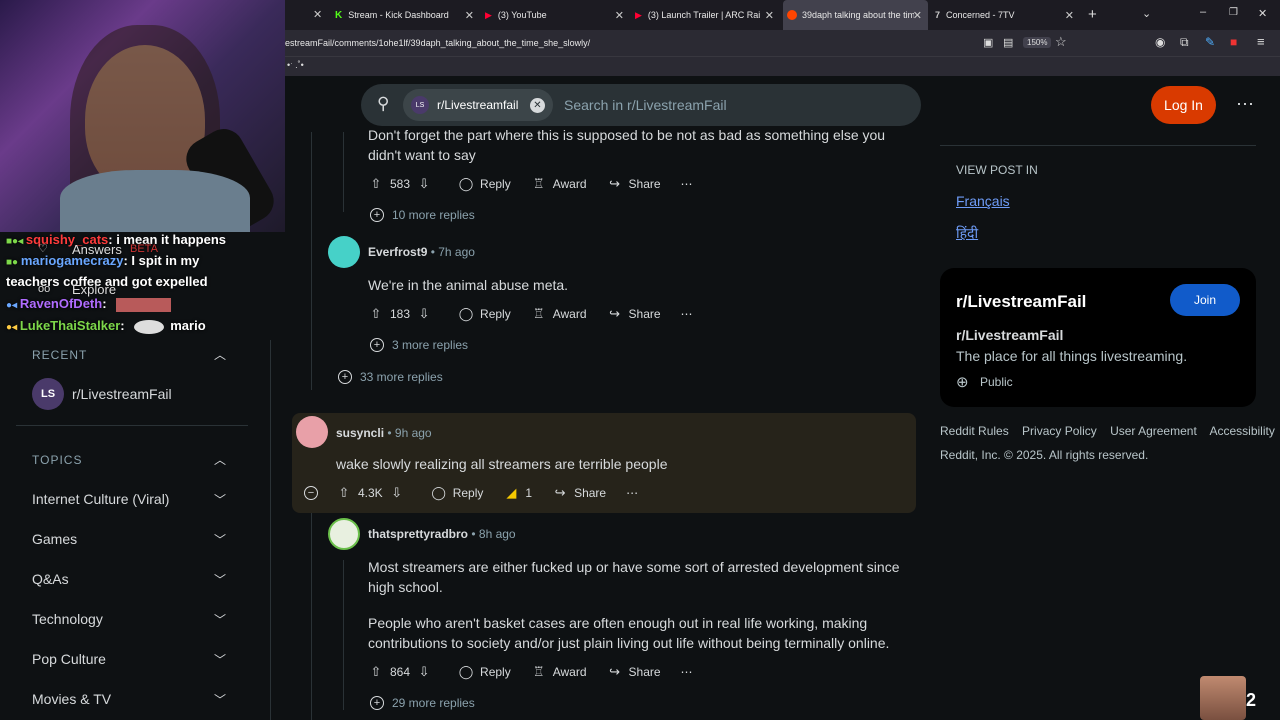 The height and width of the screenshot is (720, 1280). Describe the element at coordinates (54, 539) in the screenshot. I see `topic-games: Games` at that location.